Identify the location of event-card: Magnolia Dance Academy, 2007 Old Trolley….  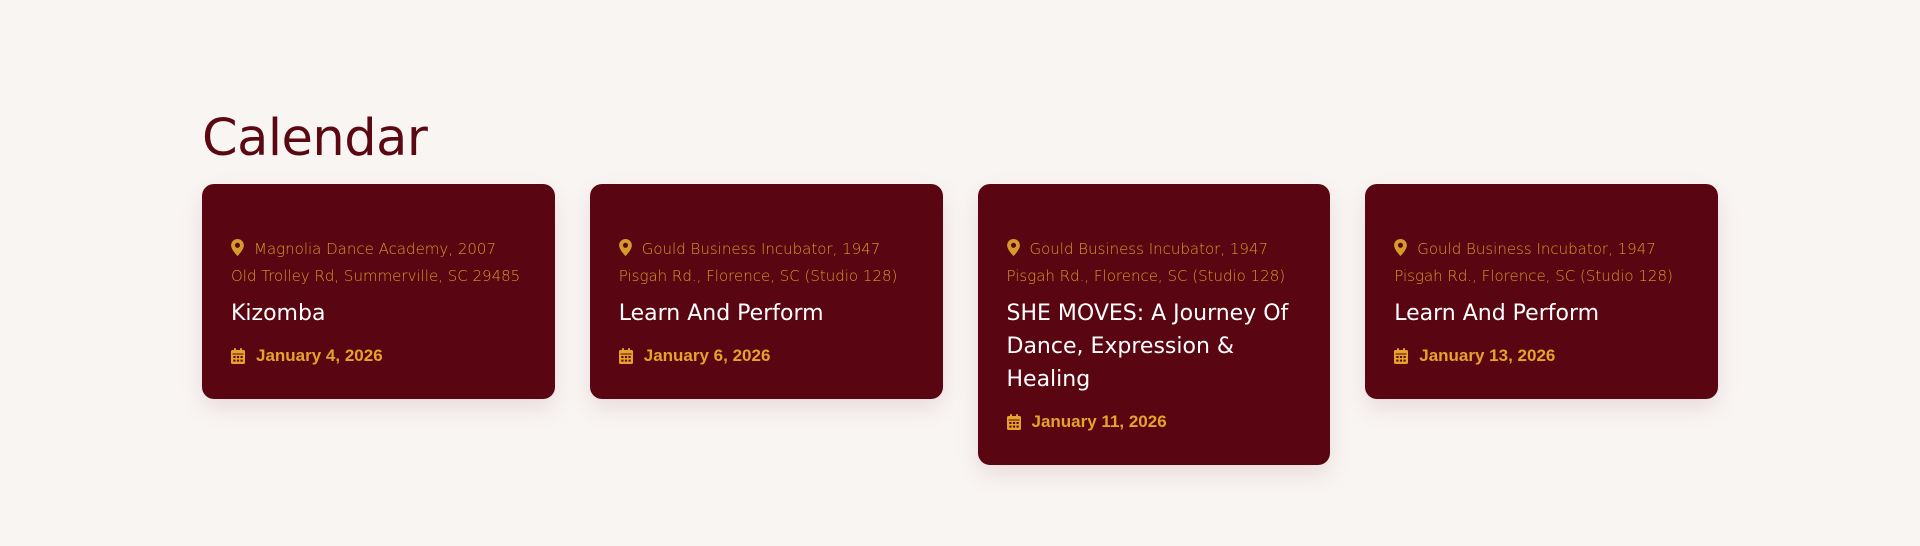
(378, 291).